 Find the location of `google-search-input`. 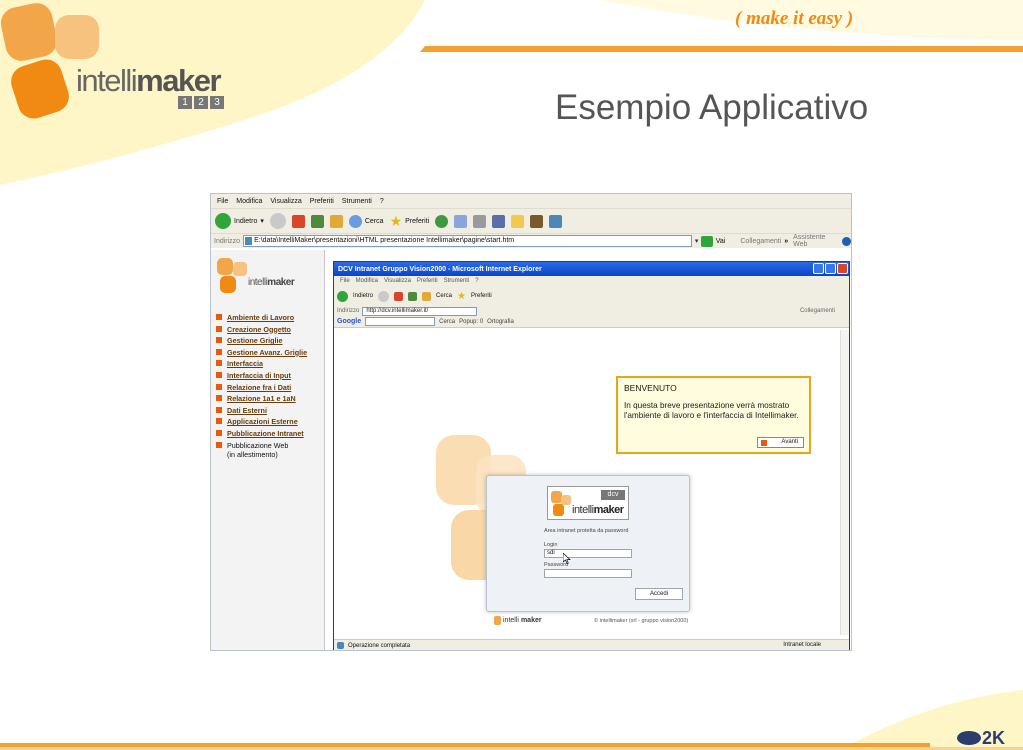

google-search-input is located at coordinates (400, 321).